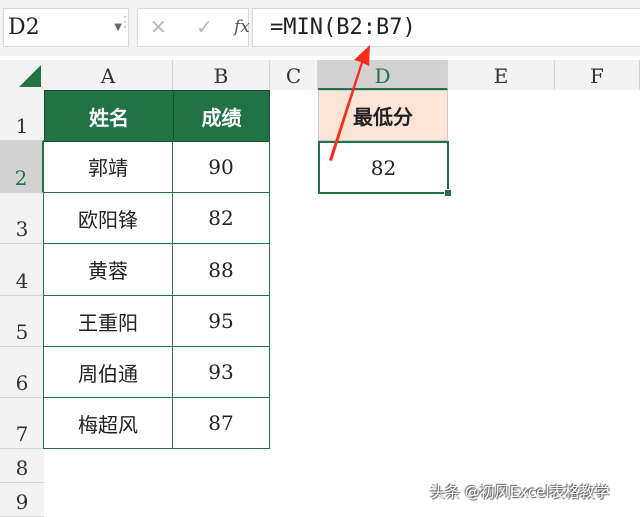 The image size is (640, 517). I want to click on watermark: 头条 @初风Excel表格教学, so click(520, 492).